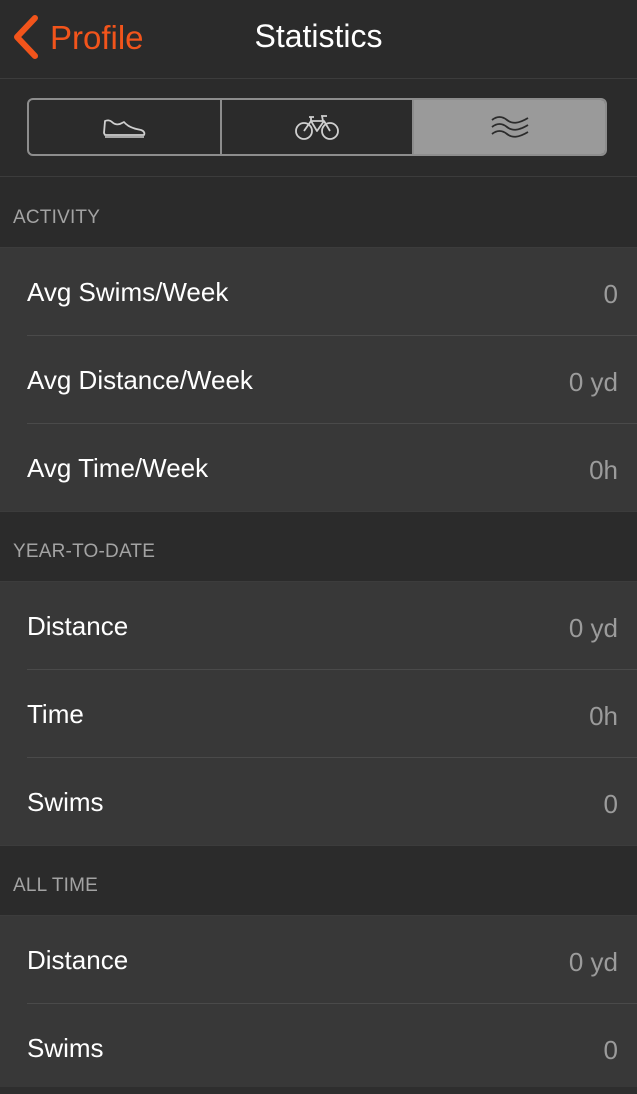  What do you see at coordinates (318, 960) in the screenshot?
I see `stat-row-alltime-distance: Distance 0 yd` at bounding box center [318, 960].